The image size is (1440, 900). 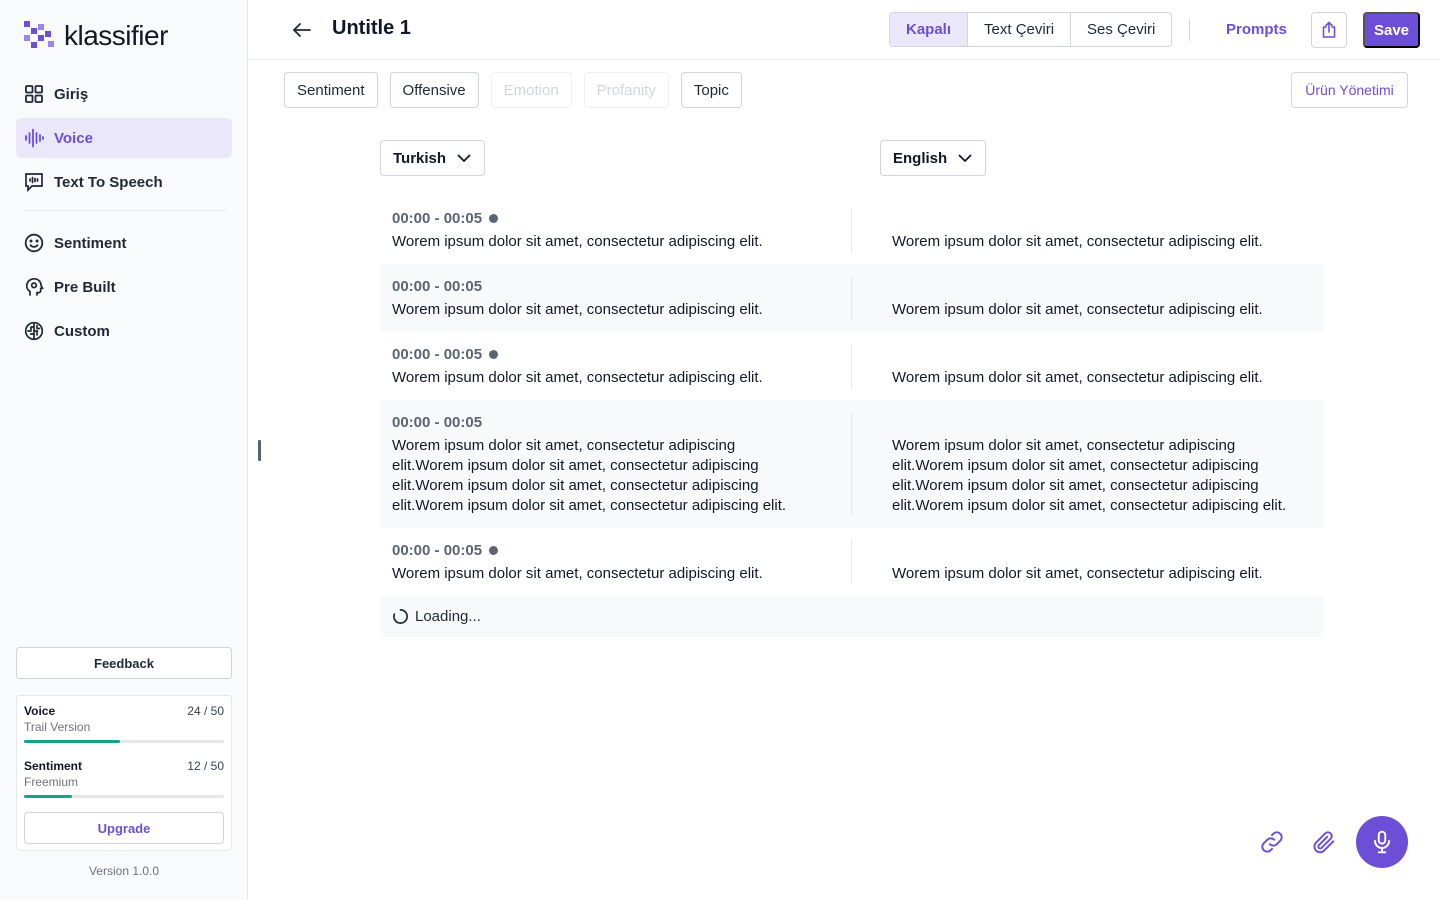 I want to click on usage-sentiment: Sentiment 12 / 50 Freemium, so click(x=124, y=778).